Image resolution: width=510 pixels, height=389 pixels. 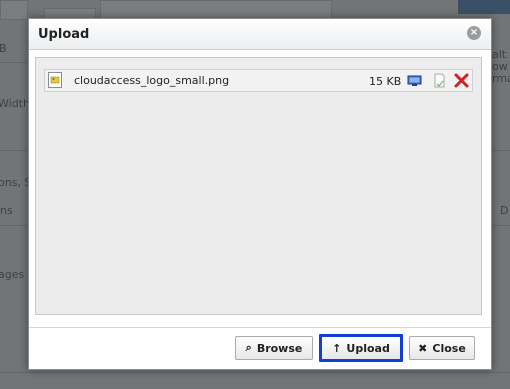 What do you see at coordinates (501, 78) in the screenshot?
I see `background-text: rma` at bounding box center [501, 78].